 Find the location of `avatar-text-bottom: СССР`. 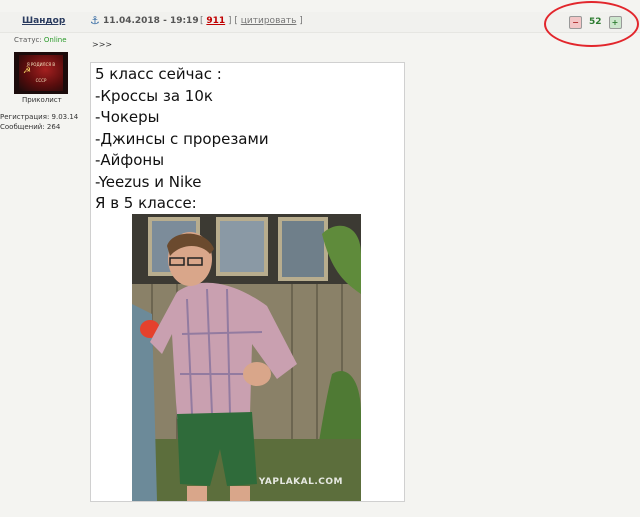

avatar-text-bottom: СССР is located at coordinates (41, 80).